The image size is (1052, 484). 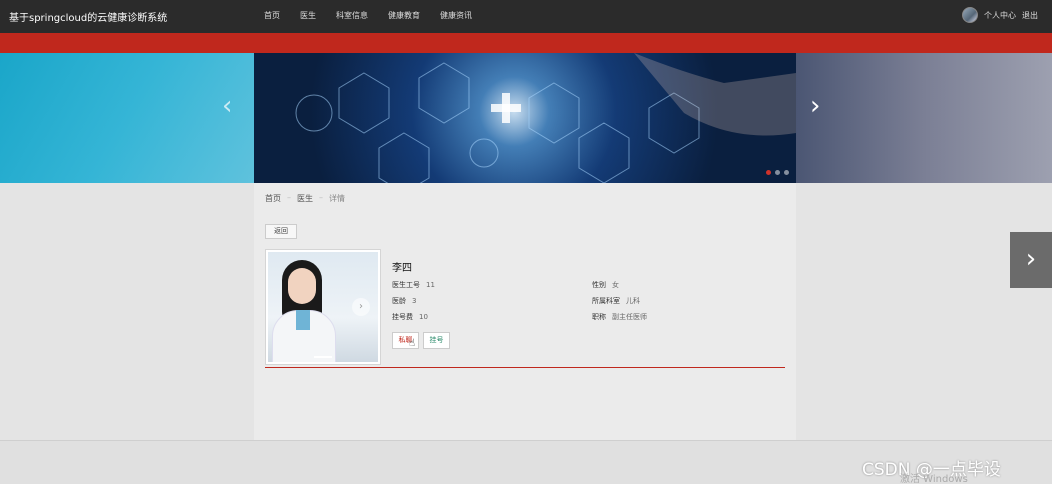 I want to click on user-avatar, so click(x=970, y=15).